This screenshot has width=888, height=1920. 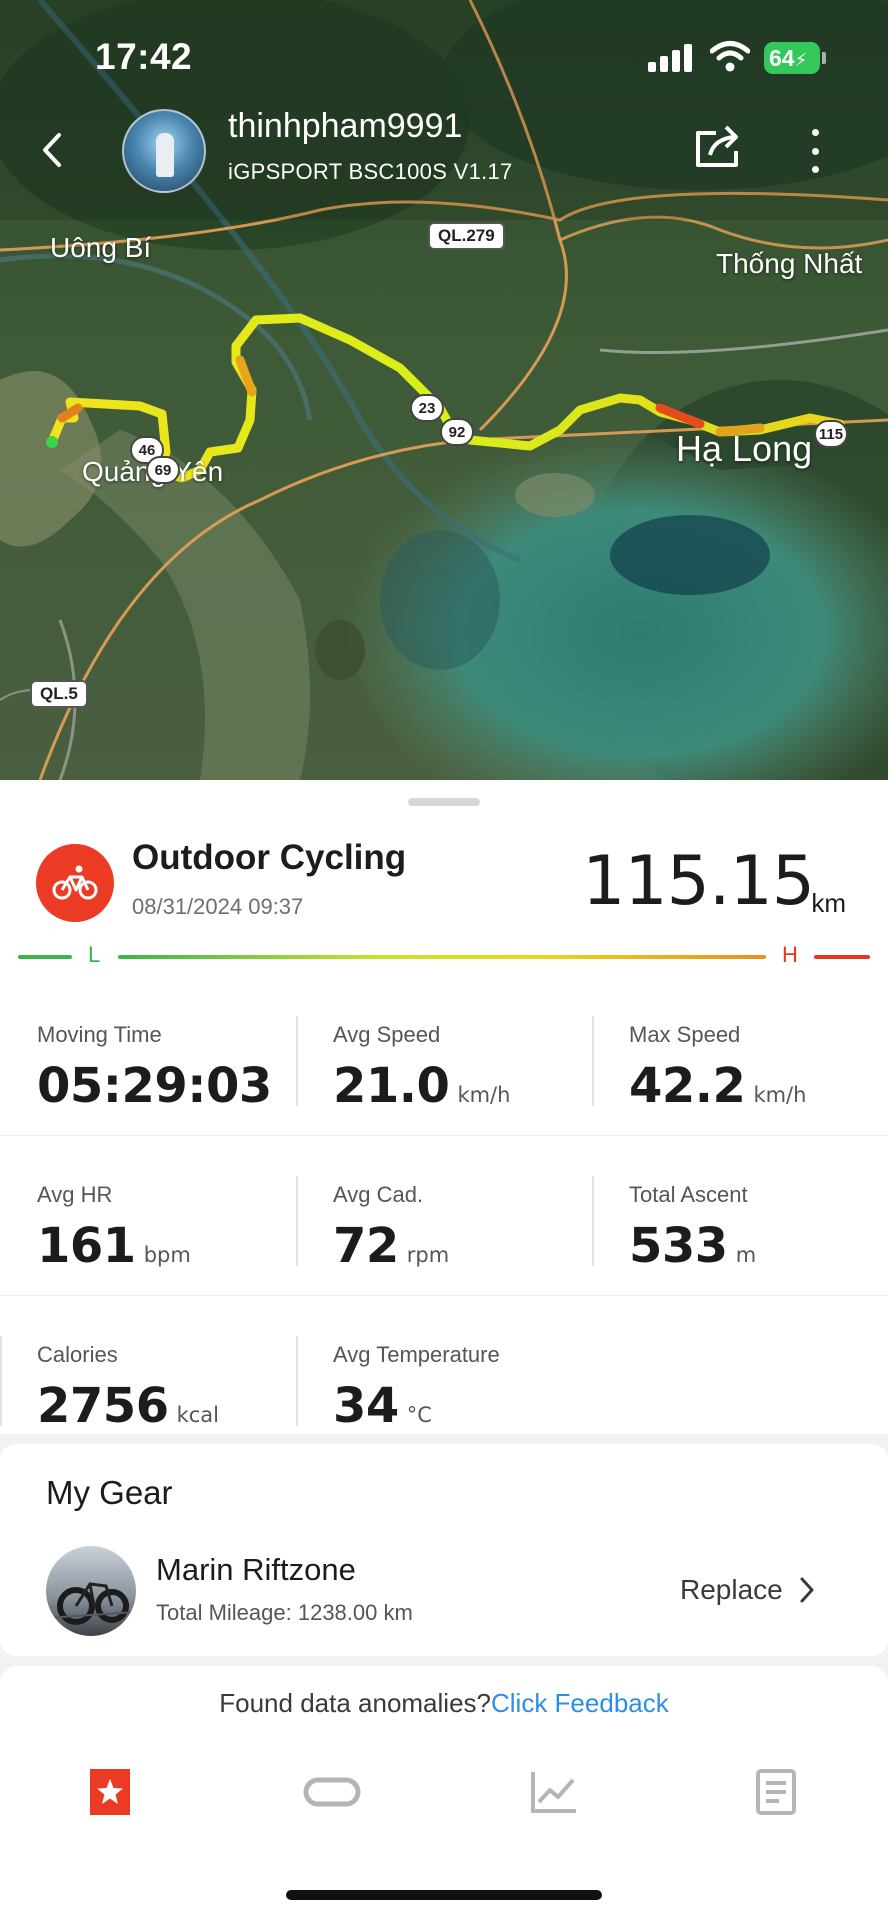 I want to click on tab-laps, so click(x=332, y=1792).